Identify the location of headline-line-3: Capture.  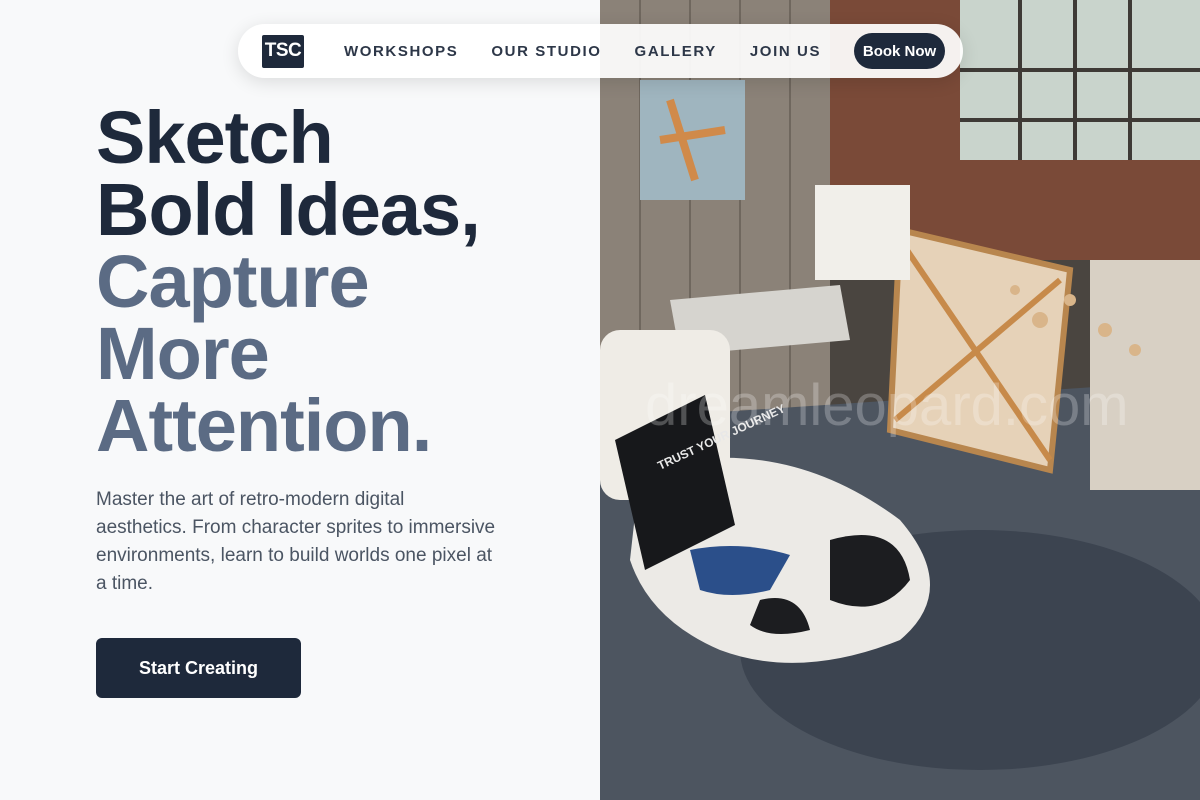
(233, 281).